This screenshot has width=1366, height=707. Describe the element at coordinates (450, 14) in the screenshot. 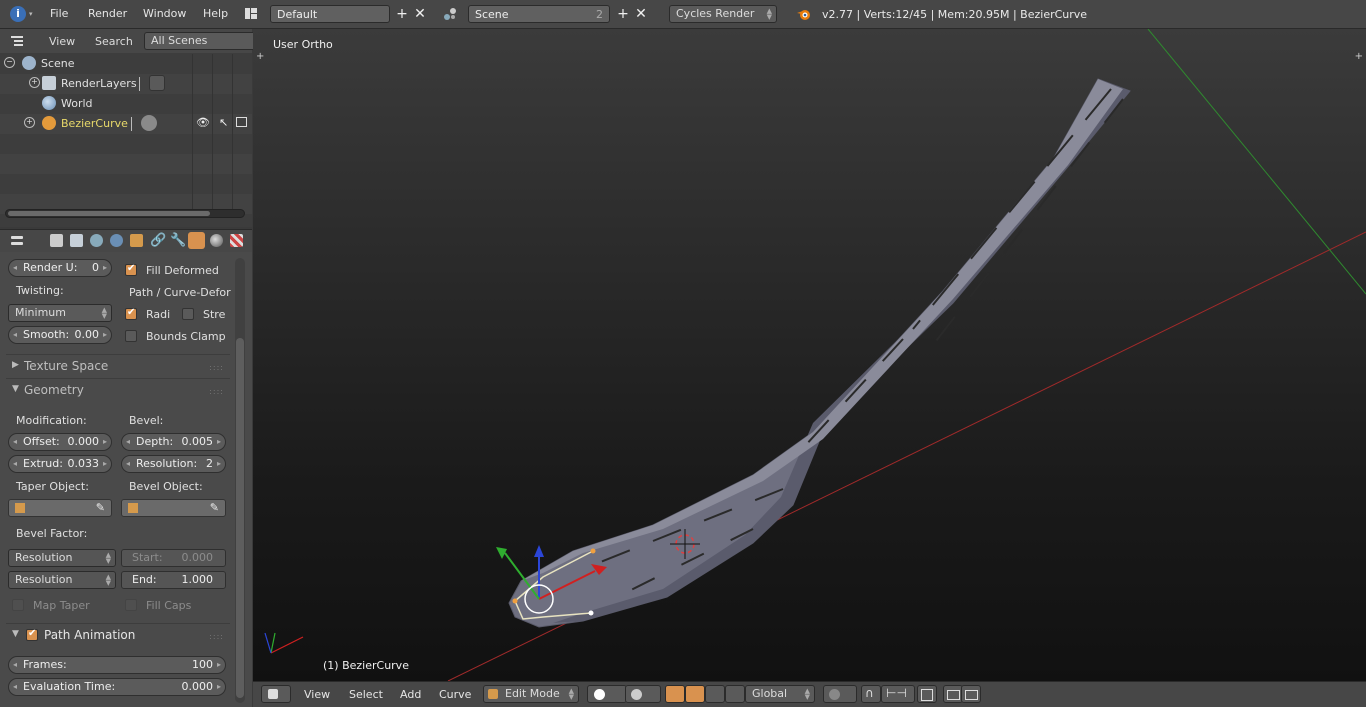

I see `scene-icon` at that location.